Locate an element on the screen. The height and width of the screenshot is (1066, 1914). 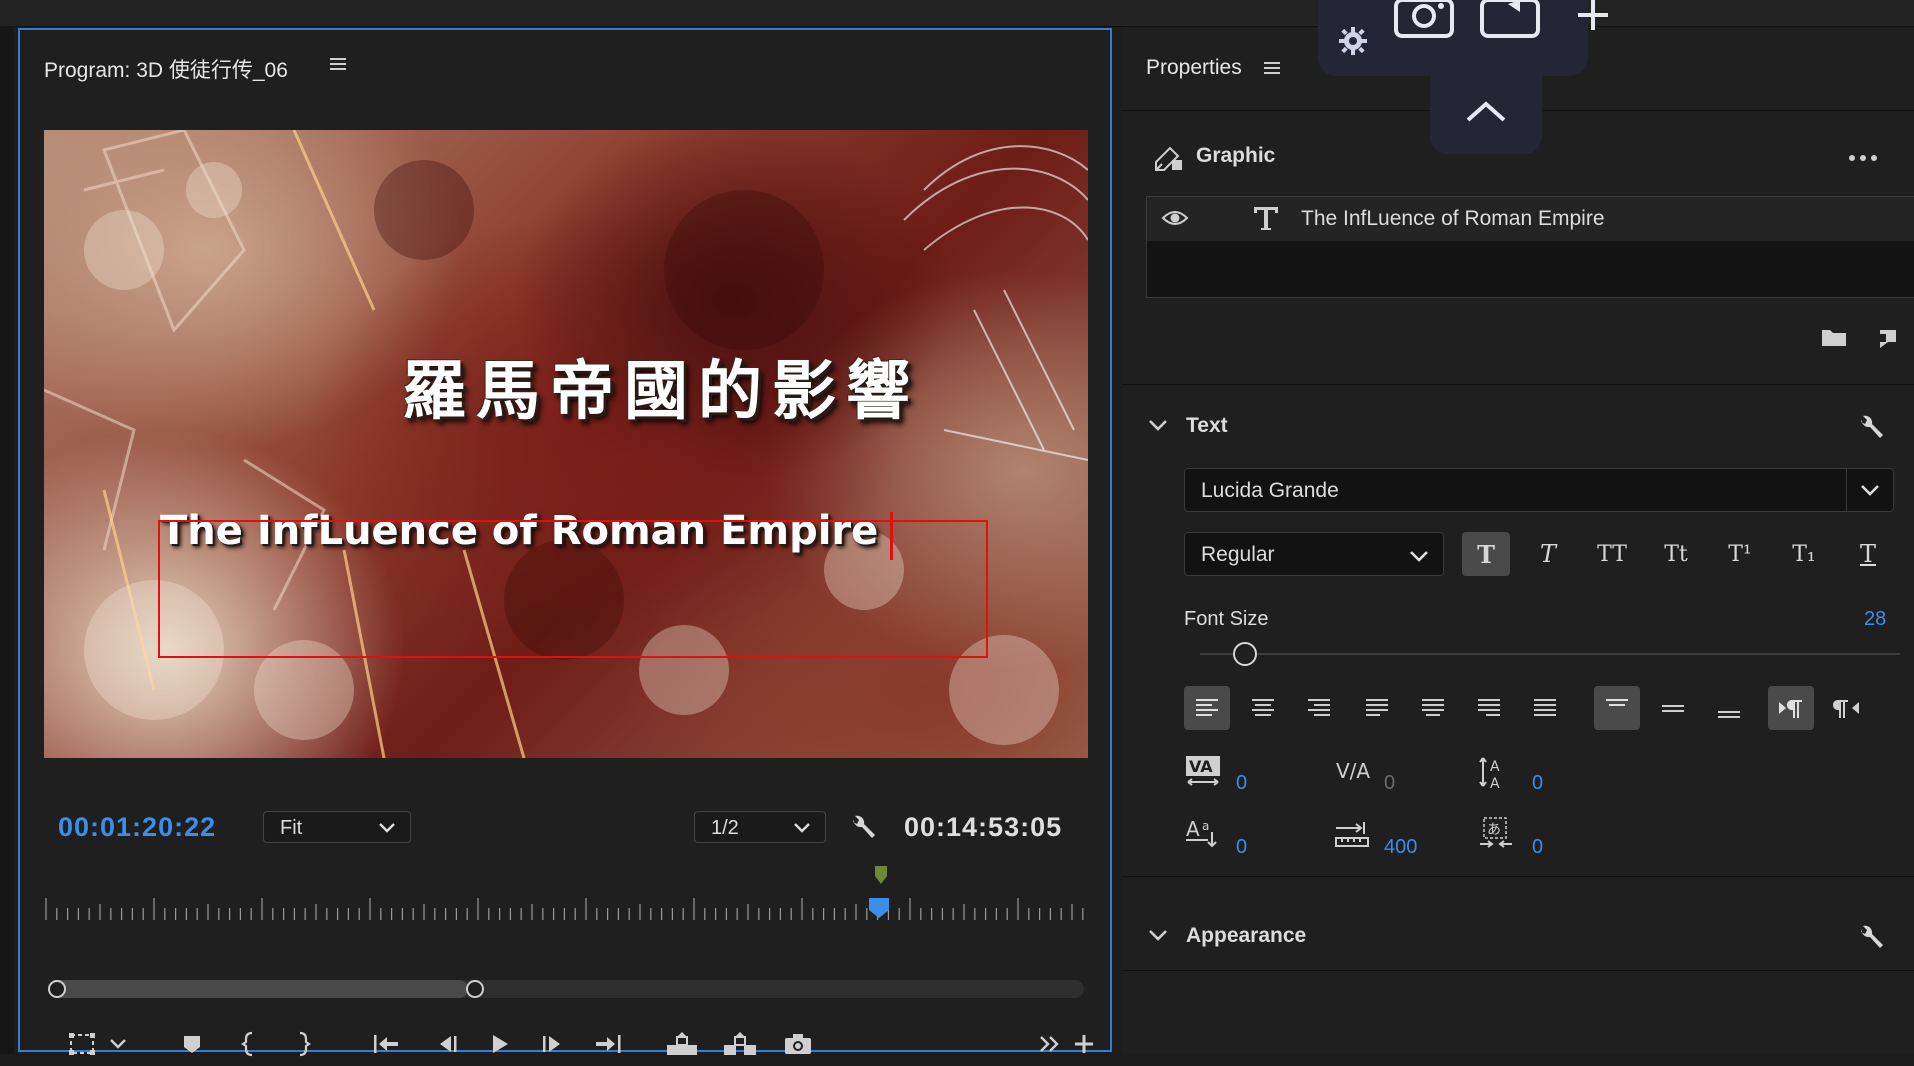
underline-button: T is located at coordinates (1868, 554).